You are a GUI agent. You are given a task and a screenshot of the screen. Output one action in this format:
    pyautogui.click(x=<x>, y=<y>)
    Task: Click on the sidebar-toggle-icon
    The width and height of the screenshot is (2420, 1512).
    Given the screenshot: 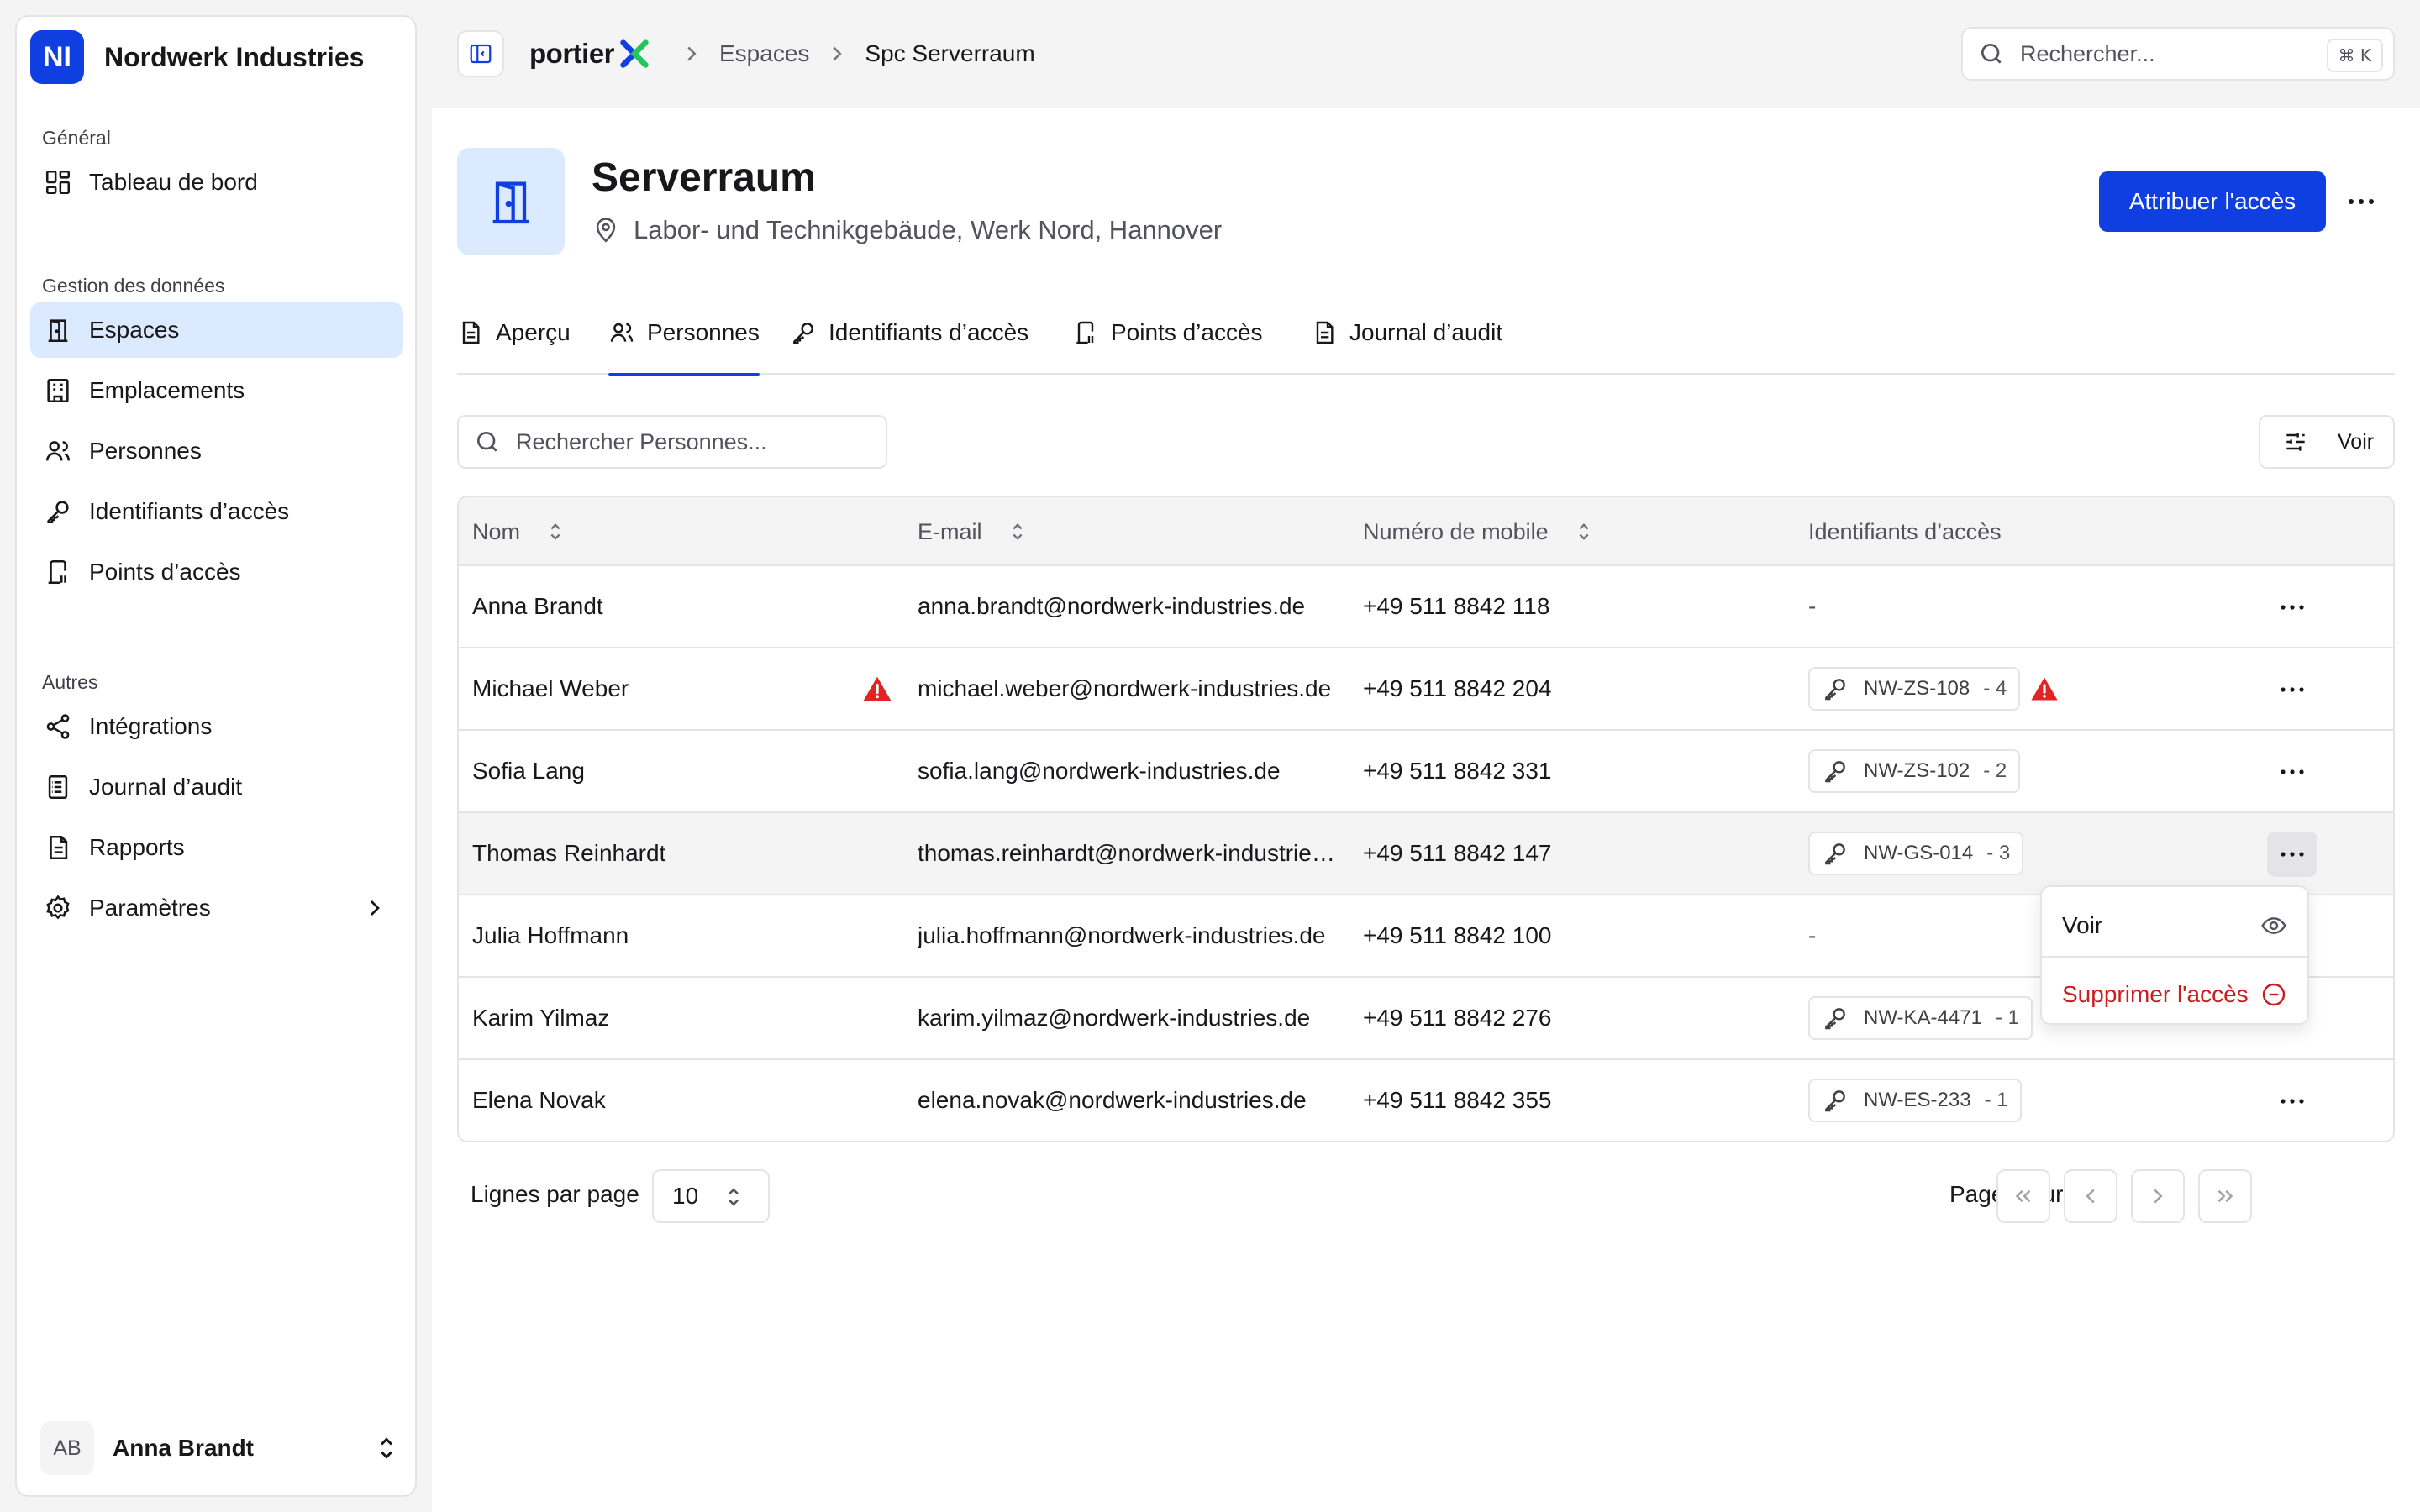 What is the action you would take?
    pyautogui.click(x=481, y=54)
    